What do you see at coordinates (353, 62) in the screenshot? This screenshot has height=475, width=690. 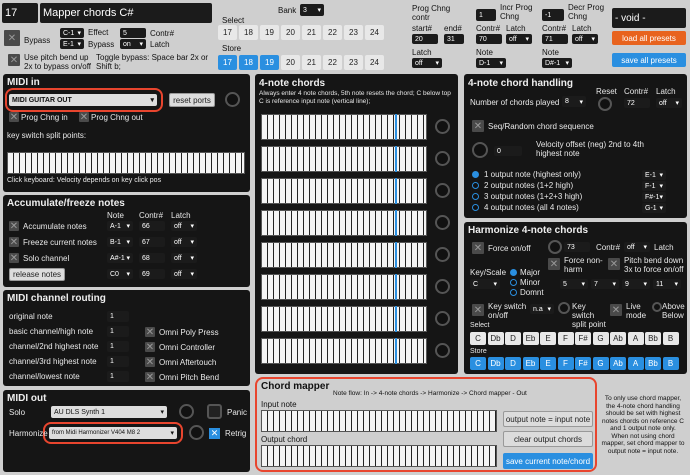 I see `store-slot-23: 23` at bounding box center [353, 62].